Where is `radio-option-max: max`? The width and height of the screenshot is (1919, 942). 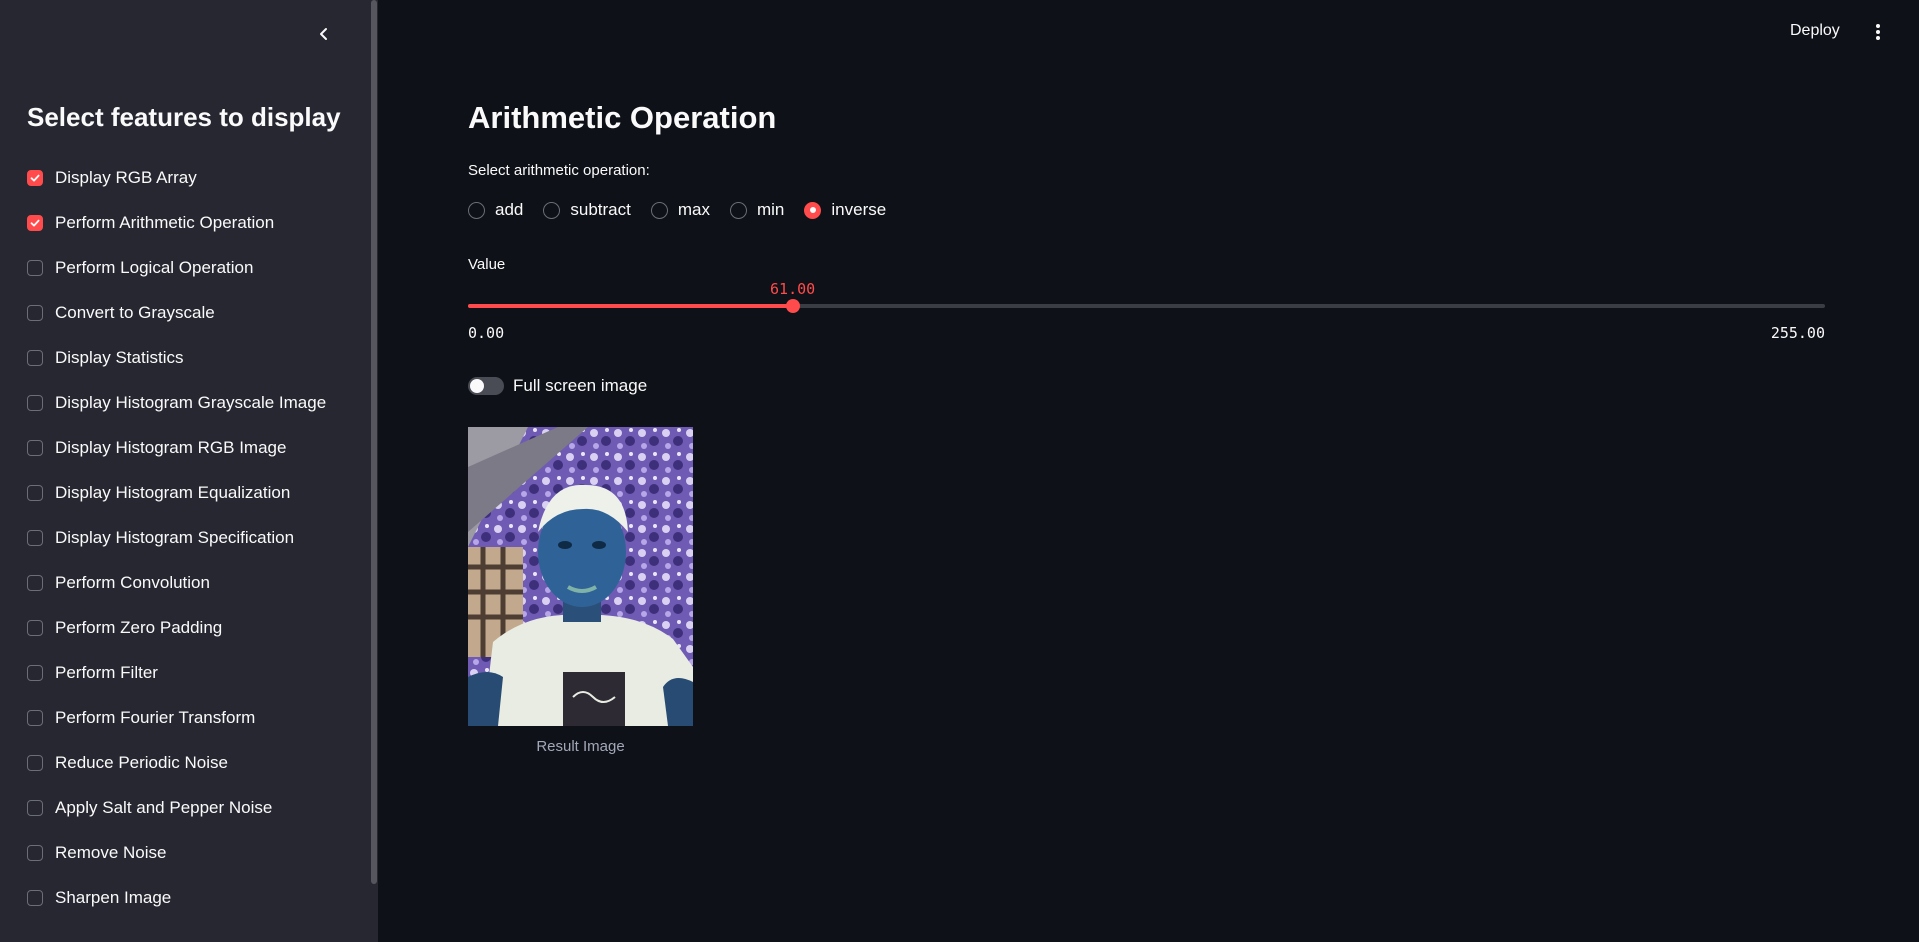
radio-option-max: max is located at coordinates (680, 210).